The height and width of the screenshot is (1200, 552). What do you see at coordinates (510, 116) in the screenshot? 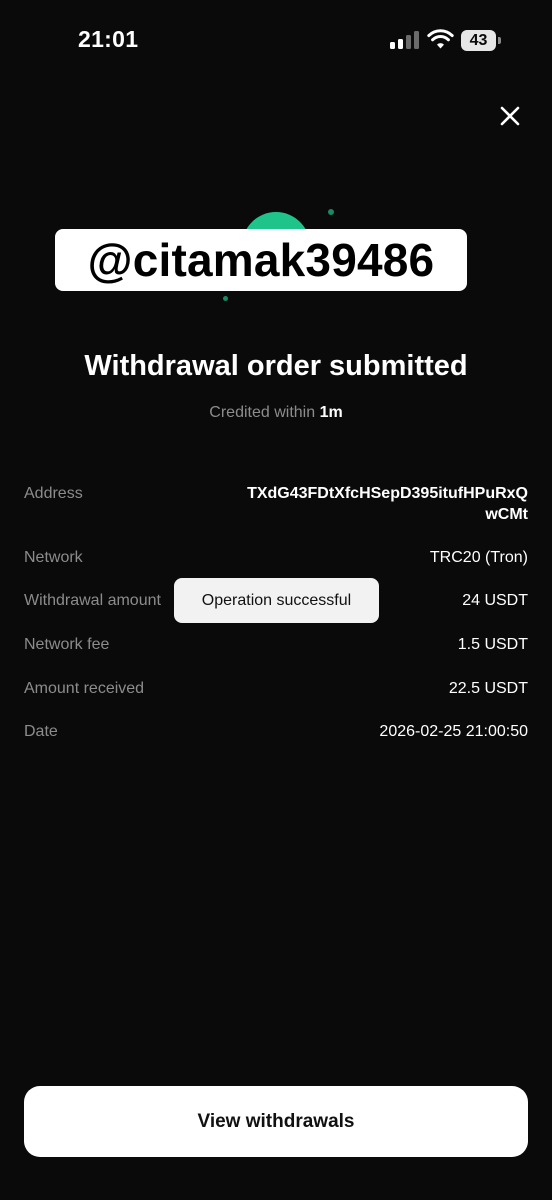
I see `close-icon` at bounding box center [510, 116].